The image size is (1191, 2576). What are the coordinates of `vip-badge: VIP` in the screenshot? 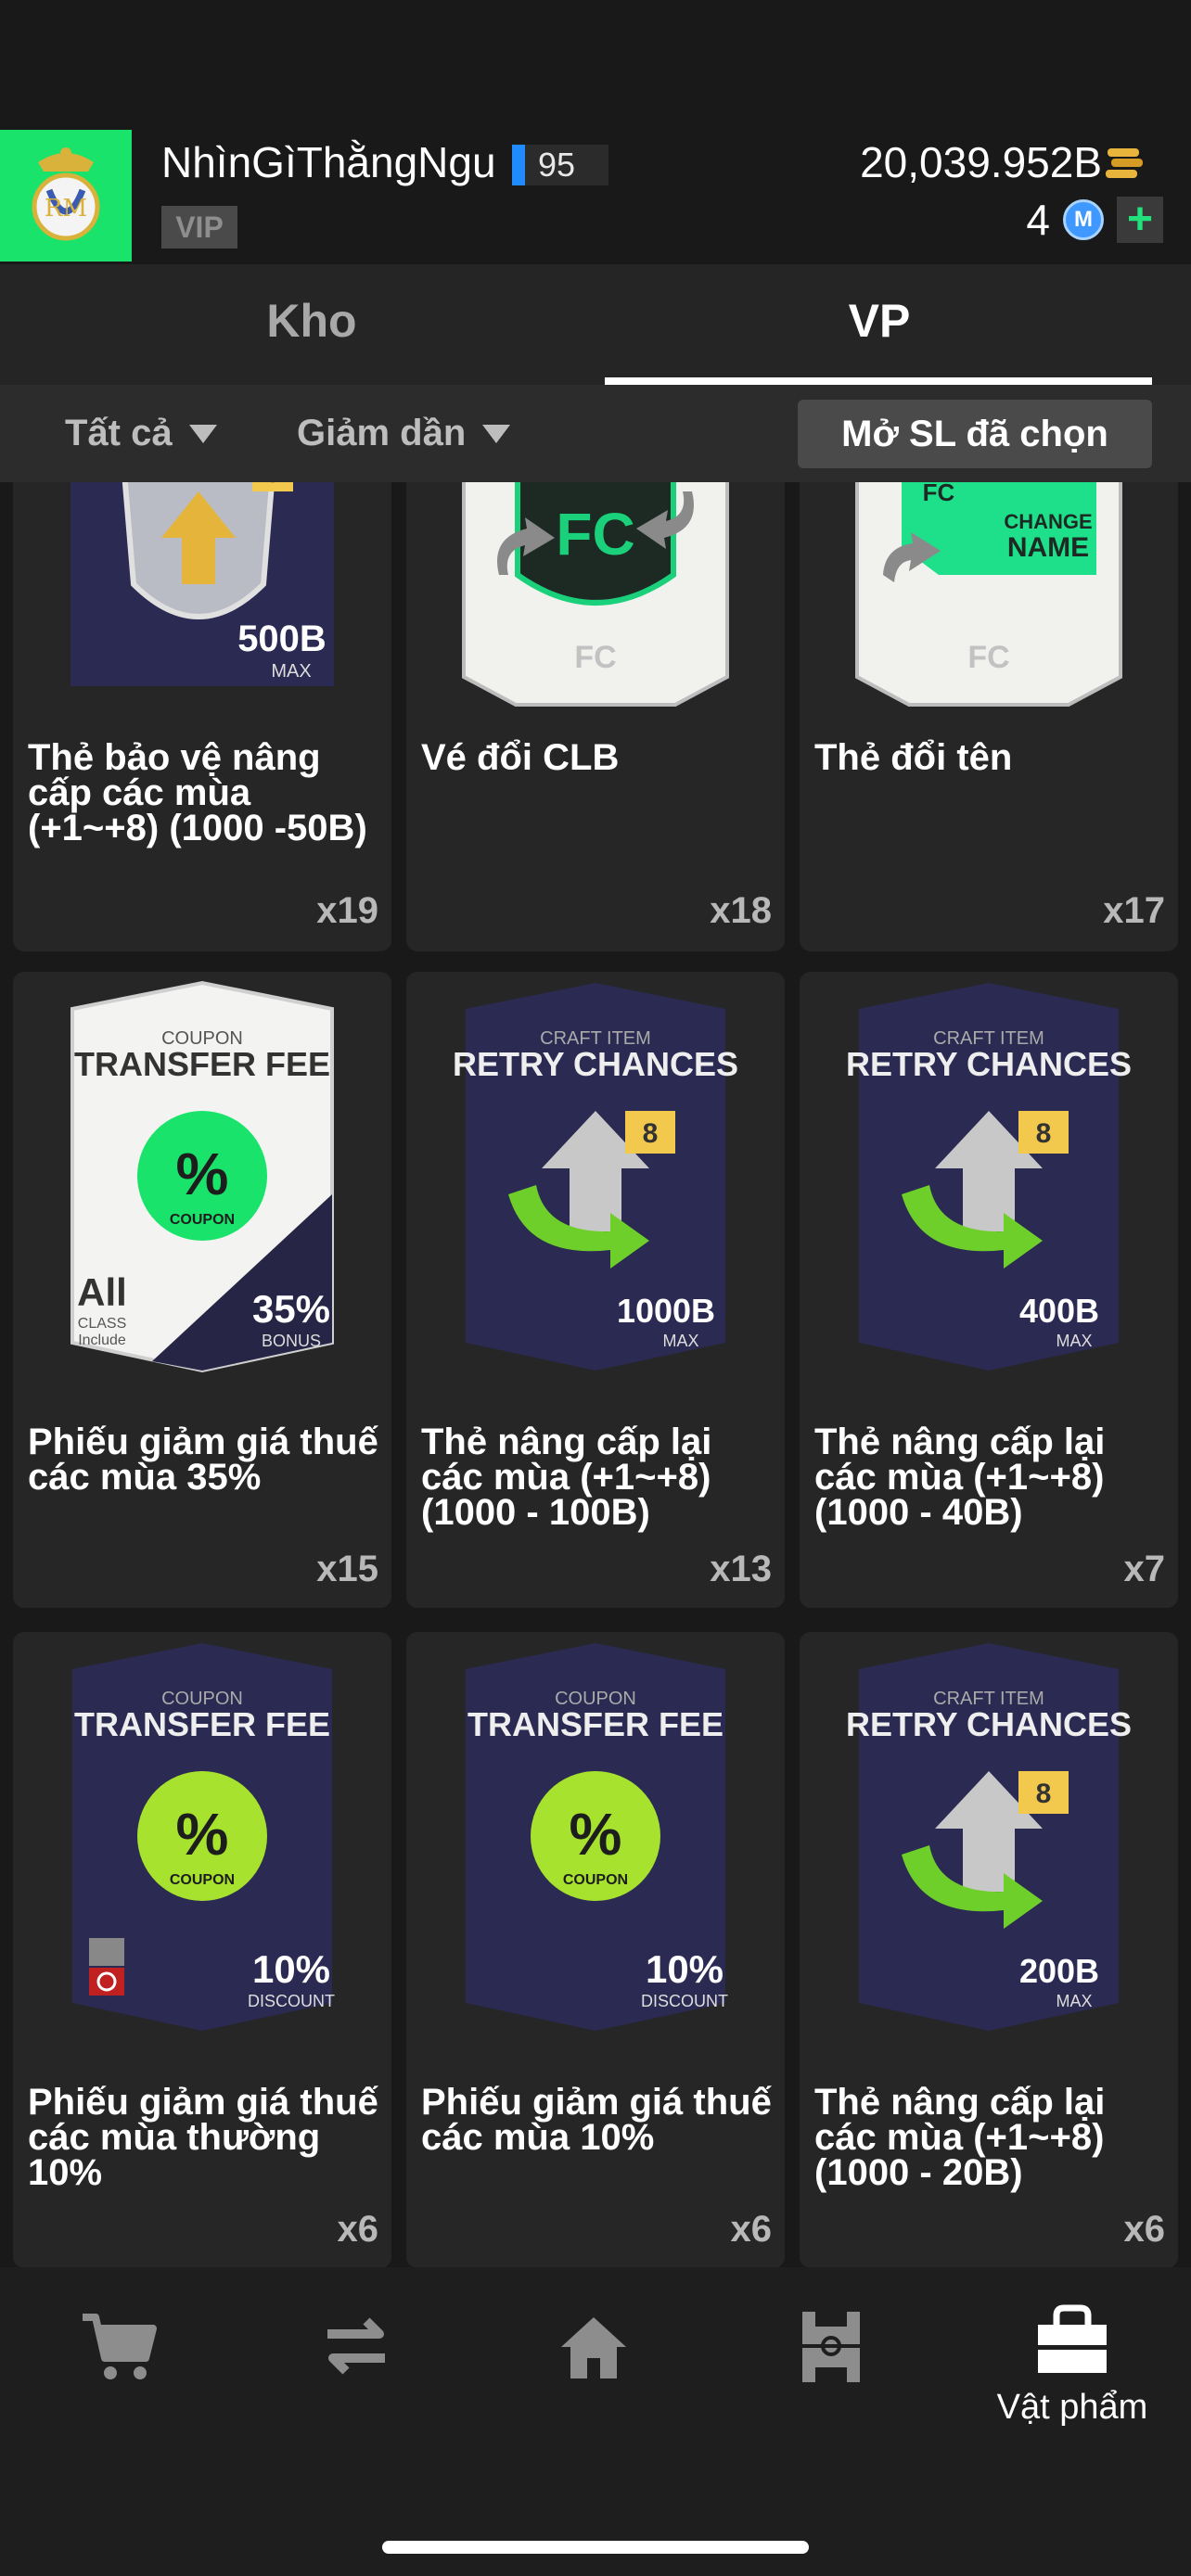 It's located at (199, 227).